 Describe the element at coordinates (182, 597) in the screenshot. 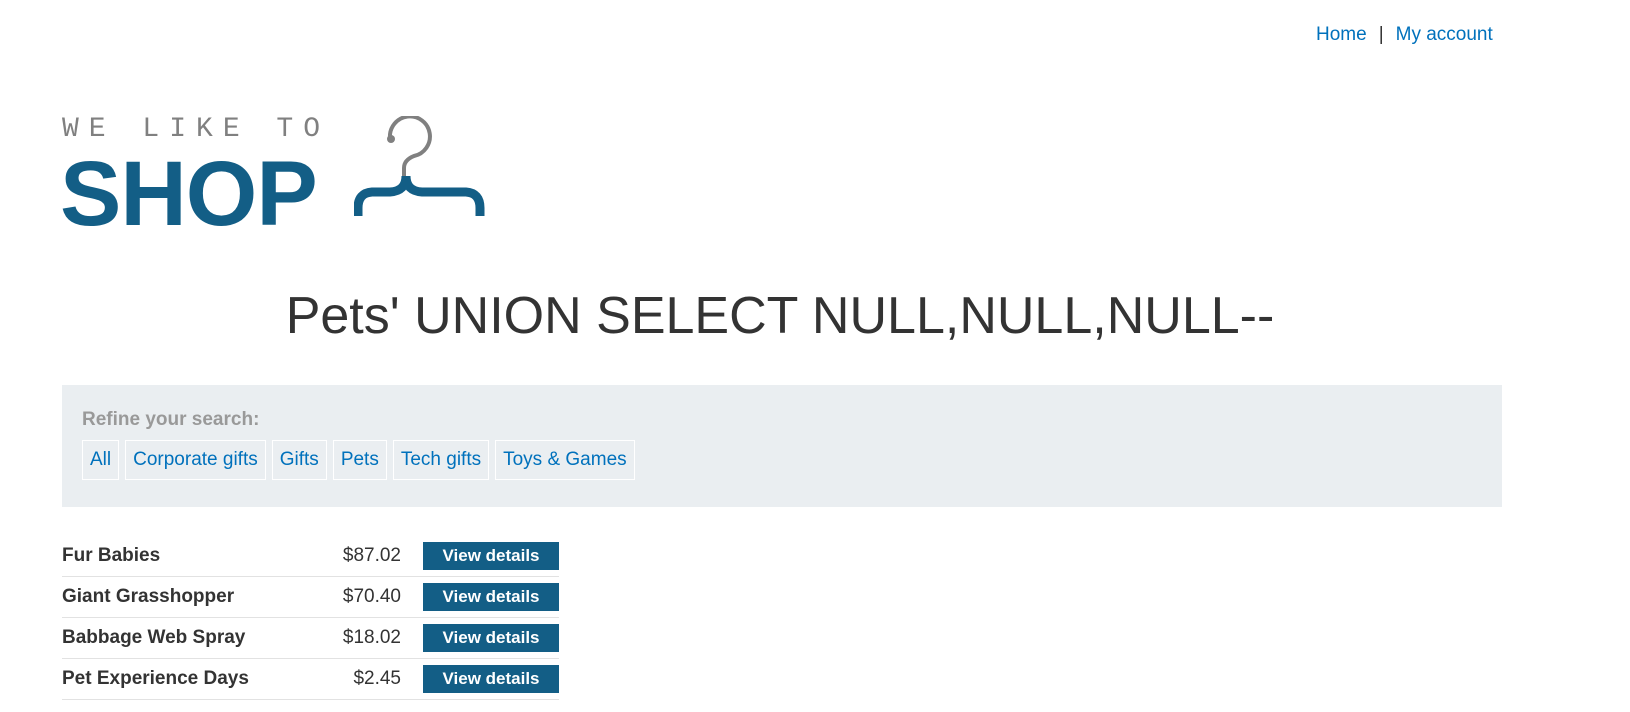

I see `product-name: Giant Grasshopper` at that location.